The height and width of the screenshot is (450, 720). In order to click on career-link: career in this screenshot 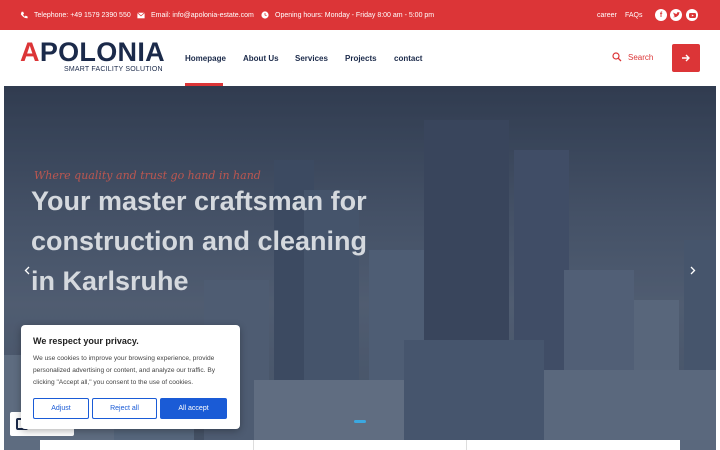, I will do `click(607, 15)`.